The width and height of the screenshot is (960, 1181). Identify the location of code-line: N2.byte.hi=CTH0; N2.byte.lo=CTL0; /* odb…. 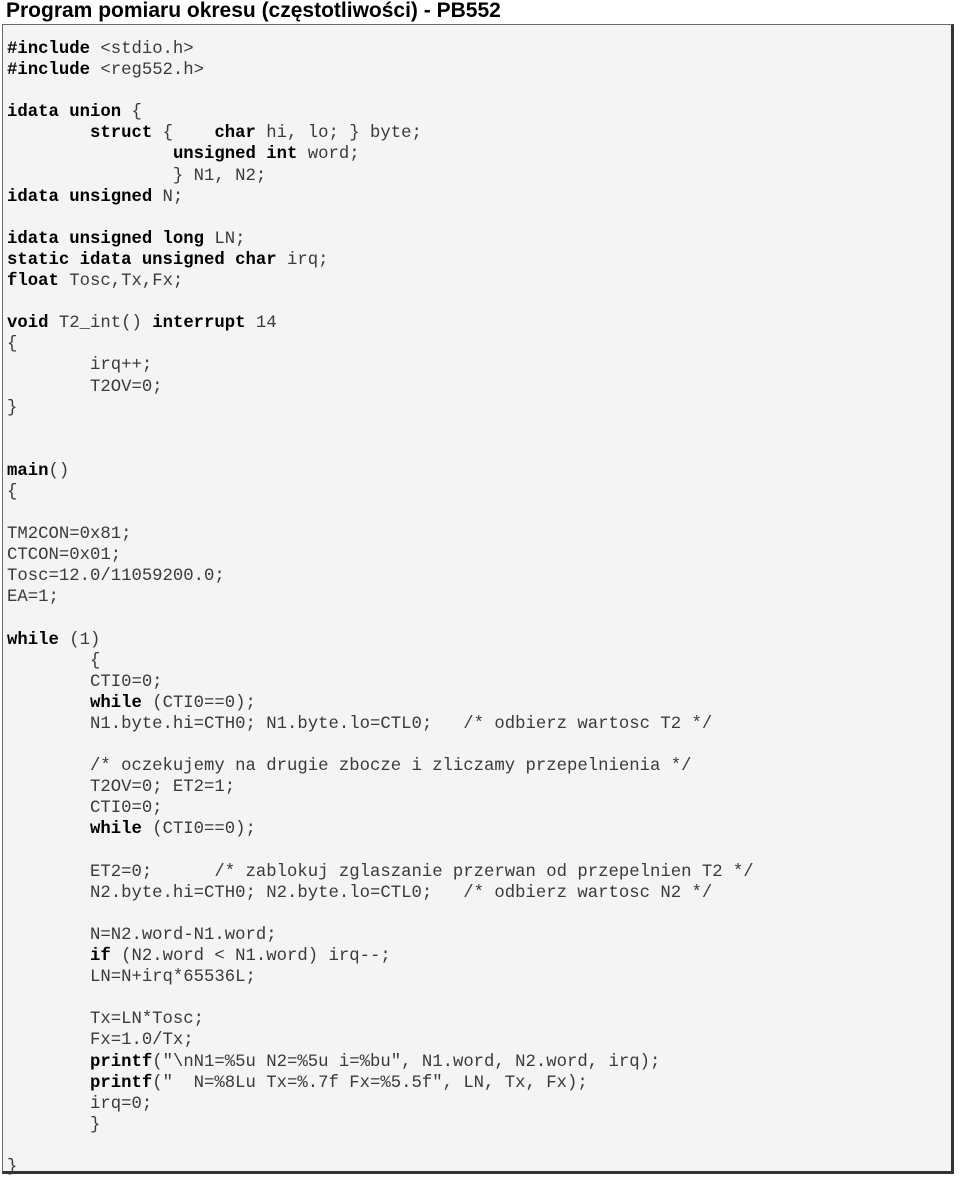
(380, 893).